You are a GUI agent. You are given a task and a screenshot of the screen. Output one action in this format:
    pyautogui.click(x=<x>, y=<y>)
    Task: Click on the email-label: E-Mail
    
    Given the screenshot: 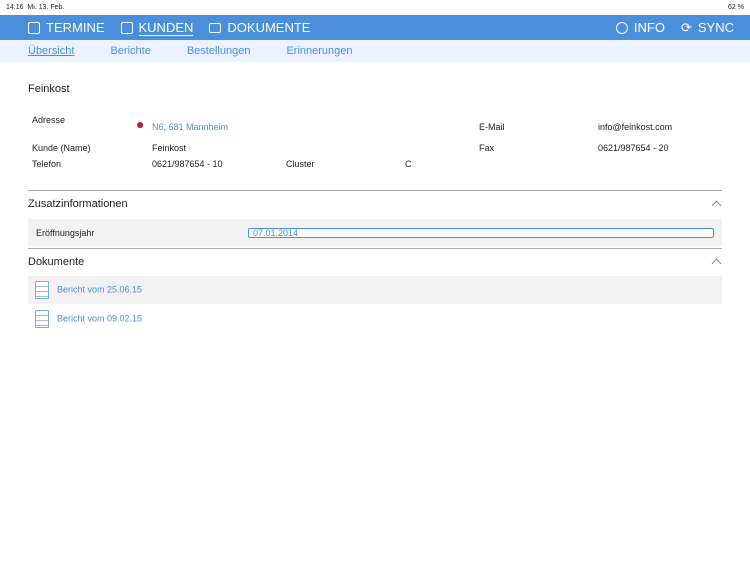 What is the action you would take?
    pyautogui.click(x=492, y=127)
    